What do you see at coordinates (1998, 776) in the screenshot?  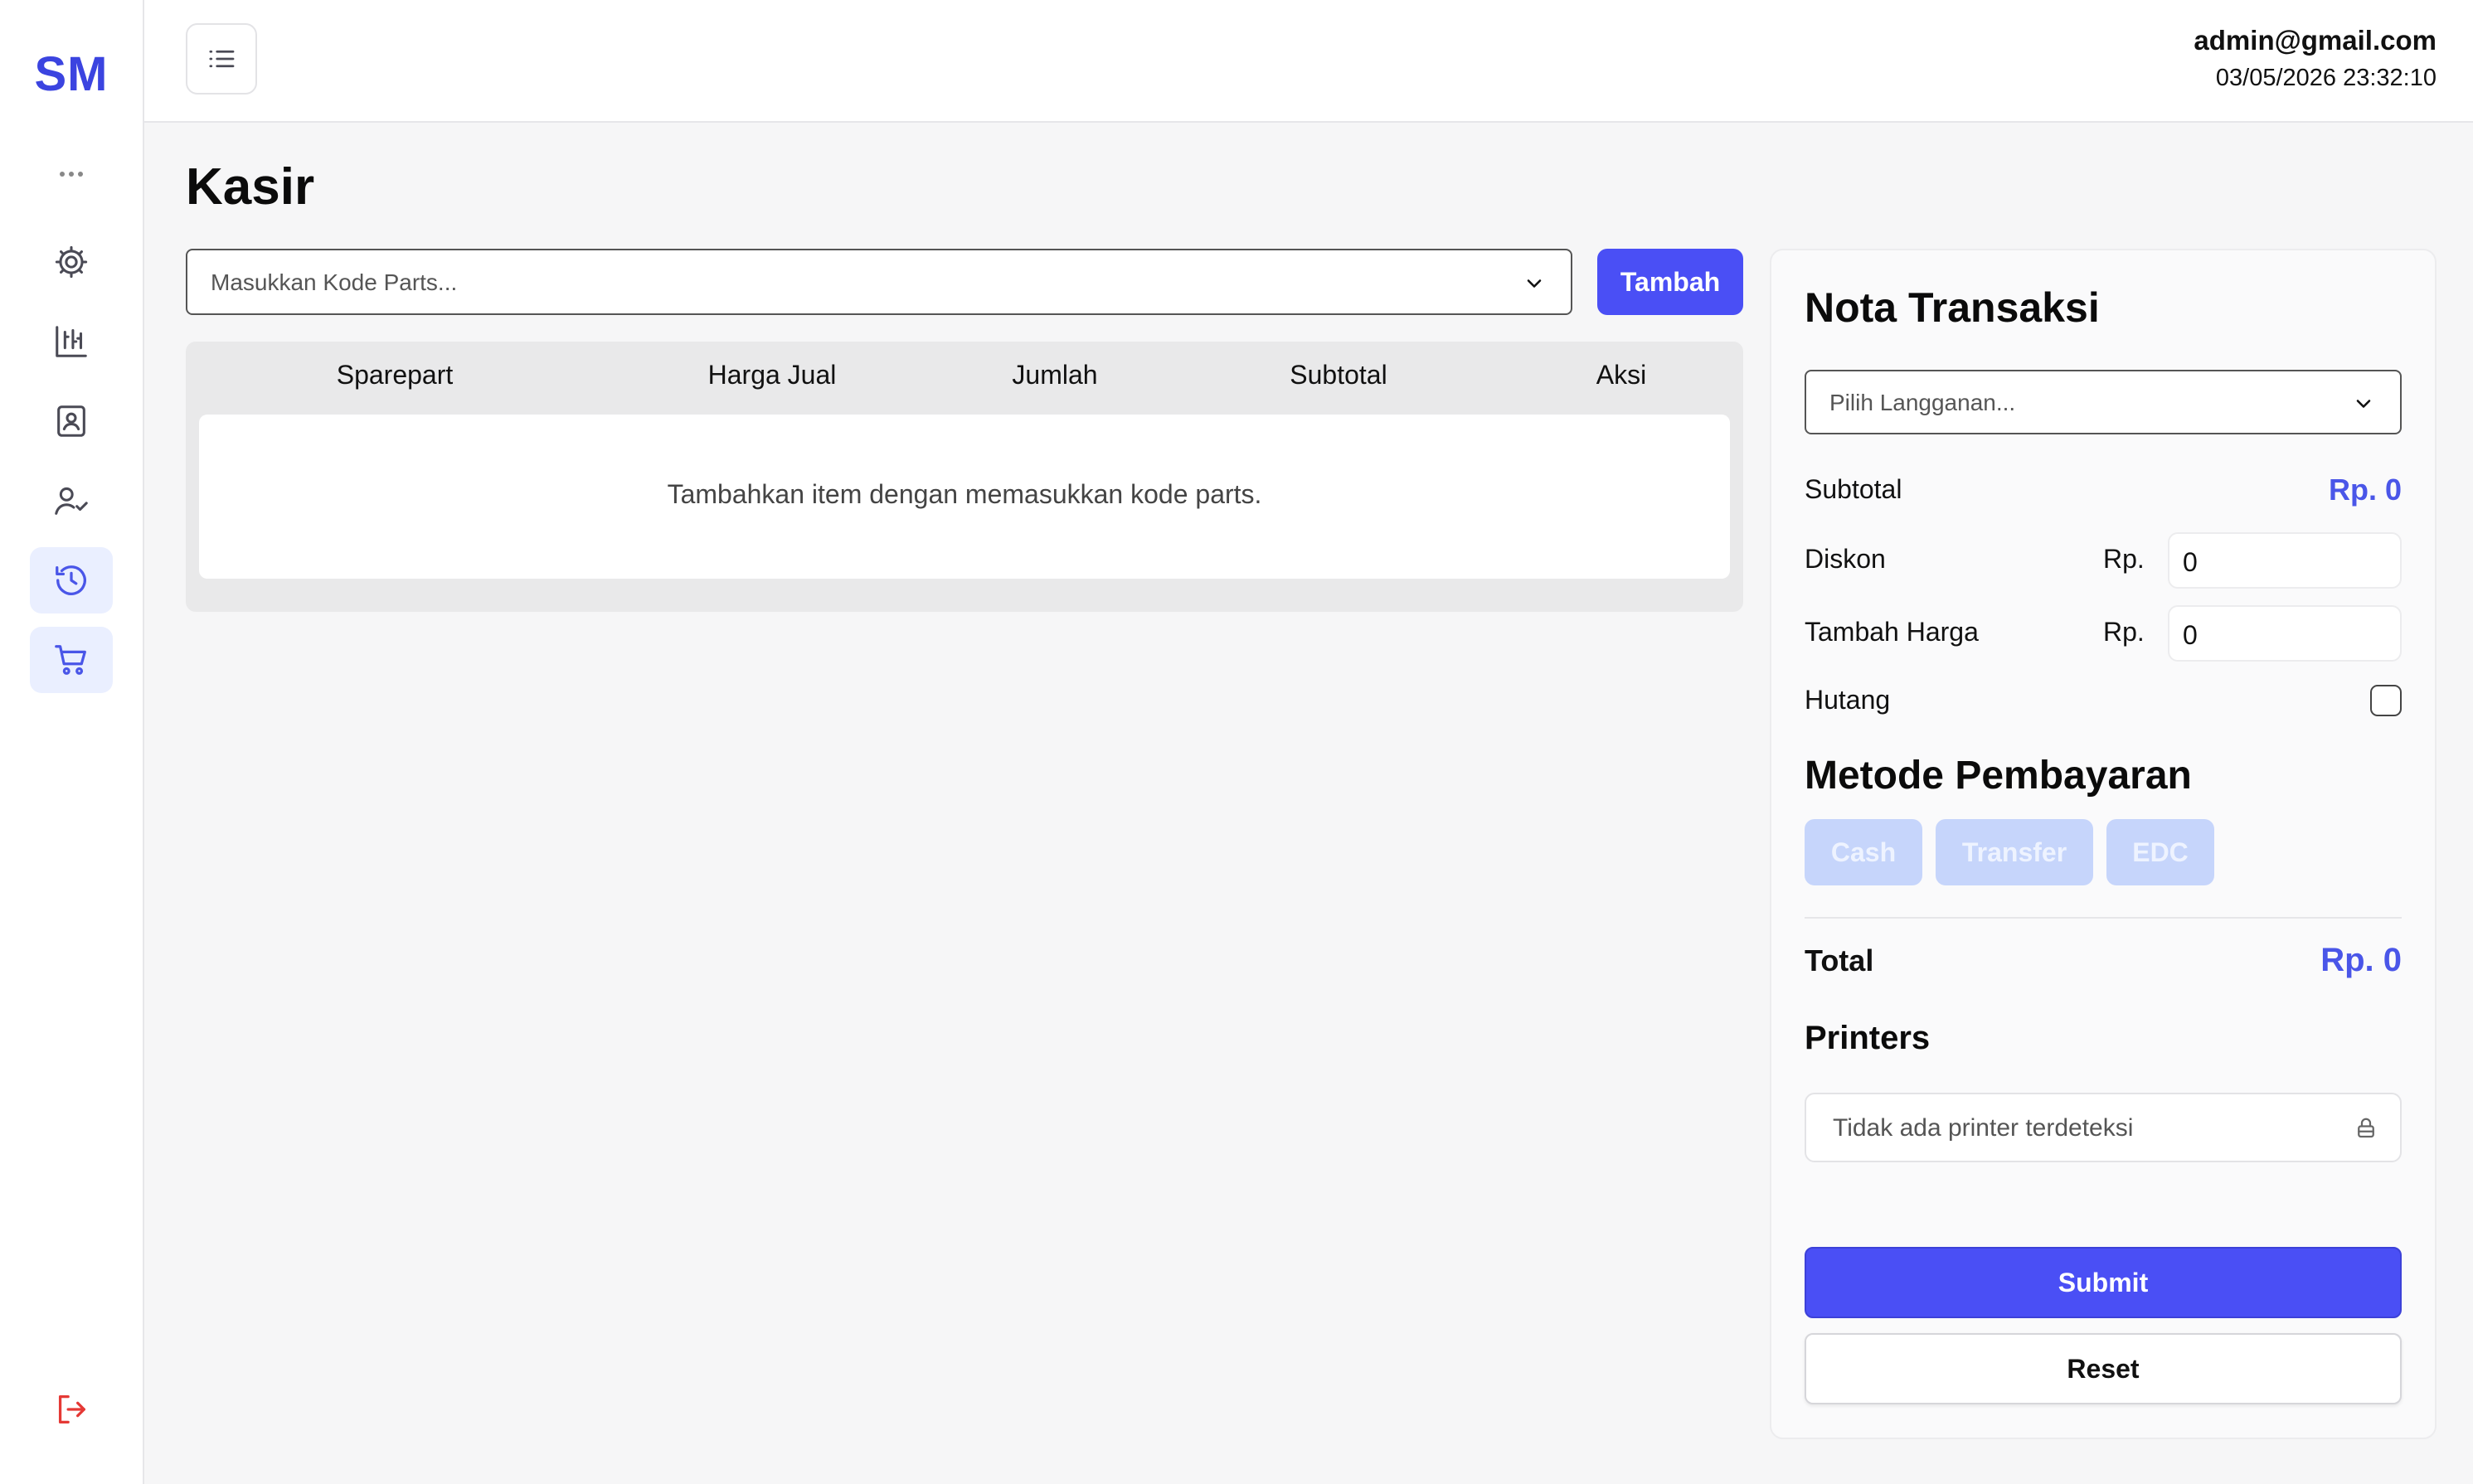 I see `payment-method-title: Metode Pembayaran` at bounding box center [1998, 776].